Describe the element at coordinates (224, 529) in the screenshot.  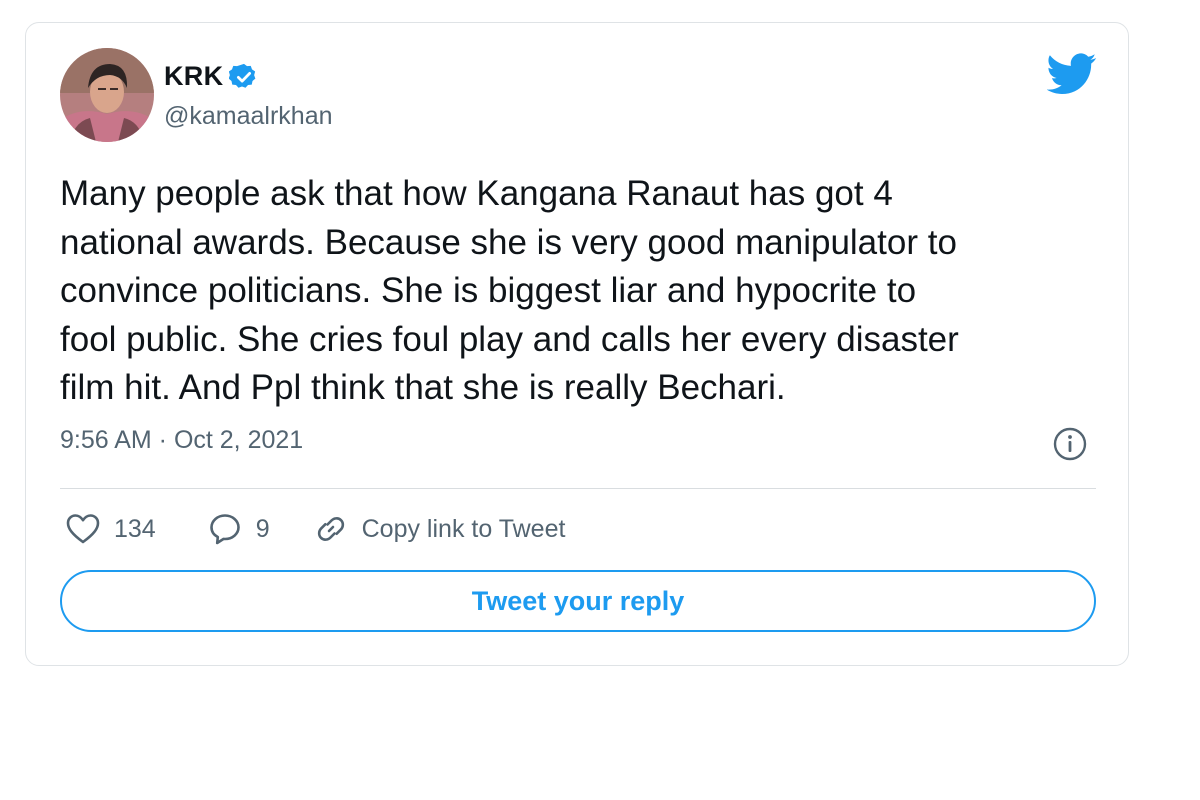
I see `reply-bubble-icon` at that location.